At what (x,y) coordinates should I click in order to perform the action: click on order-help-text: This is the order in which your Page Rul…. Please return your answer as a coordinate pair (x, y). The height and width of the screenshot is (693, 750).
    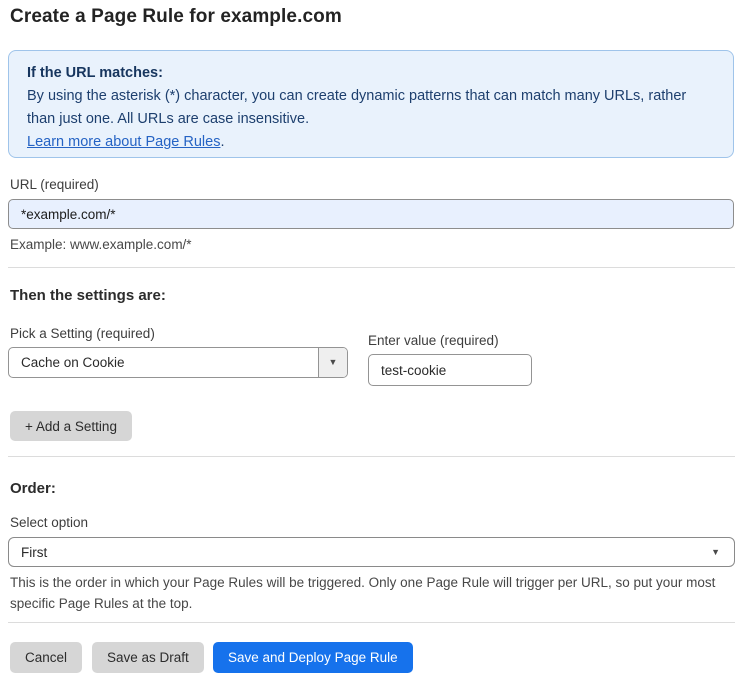
    Looking at the image, I should click on (363, 593).